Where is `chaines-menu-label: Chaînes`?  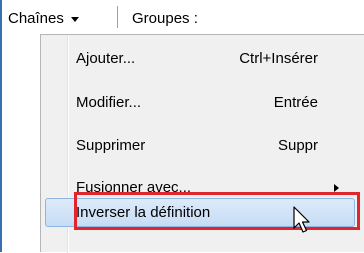
chaines-menu-label: Chaînes is located at coordinates (36, 18).